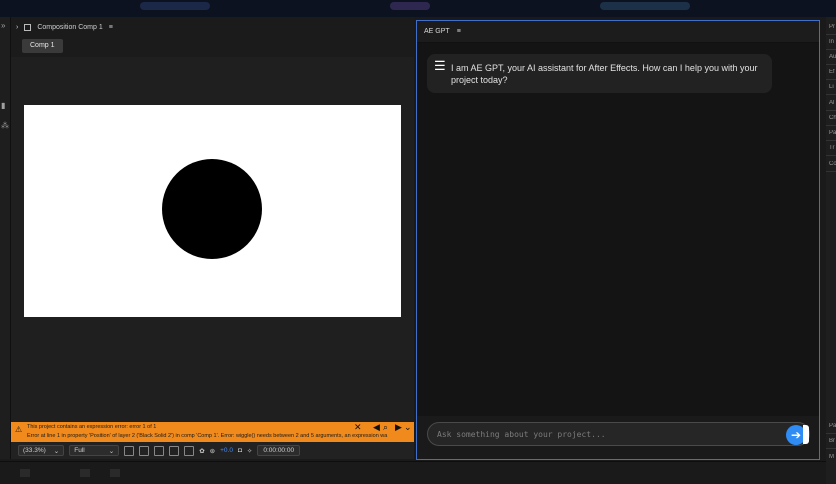 This screenshot has height=484, width=836. What do you see at coordinates (806, 434) in the screenshot?
I see `send-button-edge` at bounding box center [806, 434].